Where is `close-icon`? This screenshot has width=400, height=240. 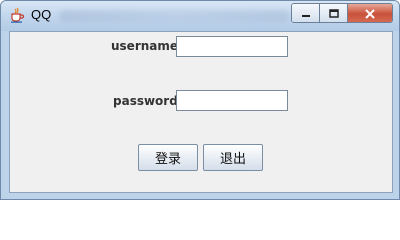 close-icon is located at coordinates (370, 13).